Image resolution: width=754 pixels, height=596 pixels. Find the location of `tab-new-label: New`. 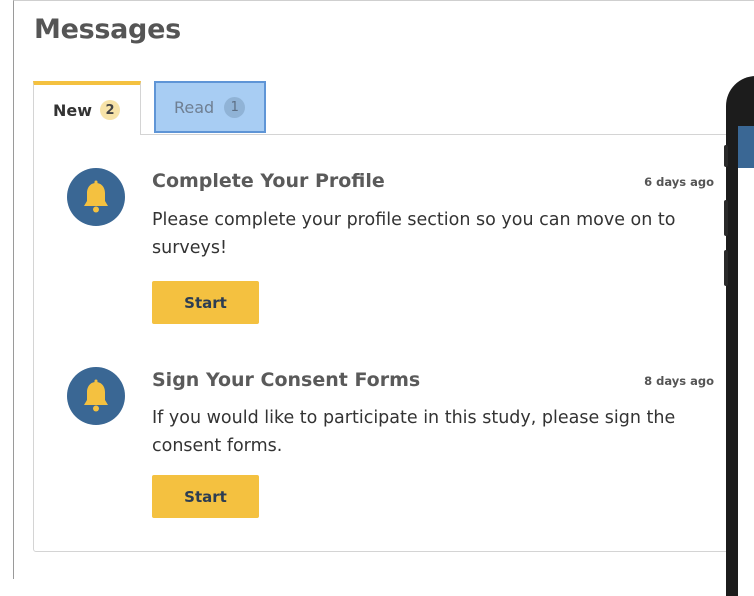

tab-new-label: New is located at coordinates (73, 110).